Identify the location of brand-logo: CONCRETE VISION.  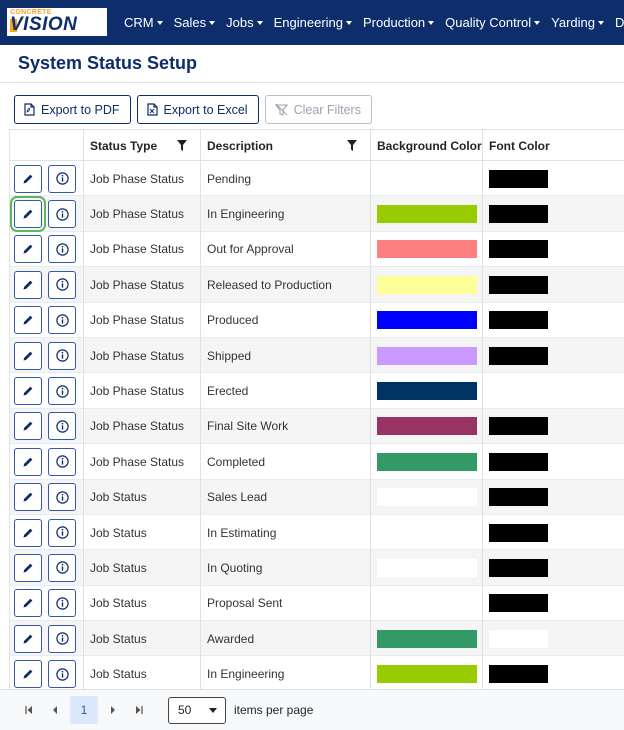
(57, 22).